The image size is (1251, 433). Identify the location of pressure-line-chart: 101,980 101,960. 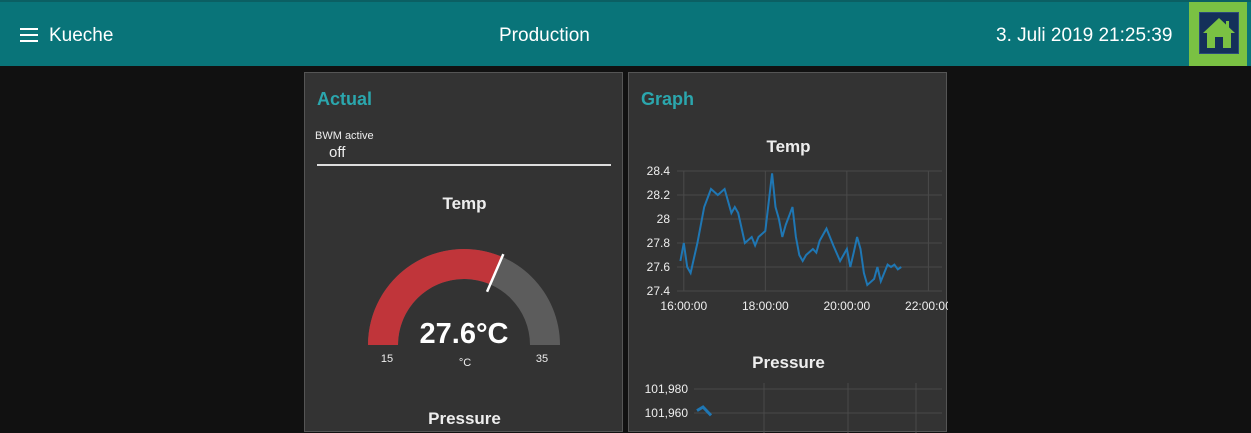
(793, 407).